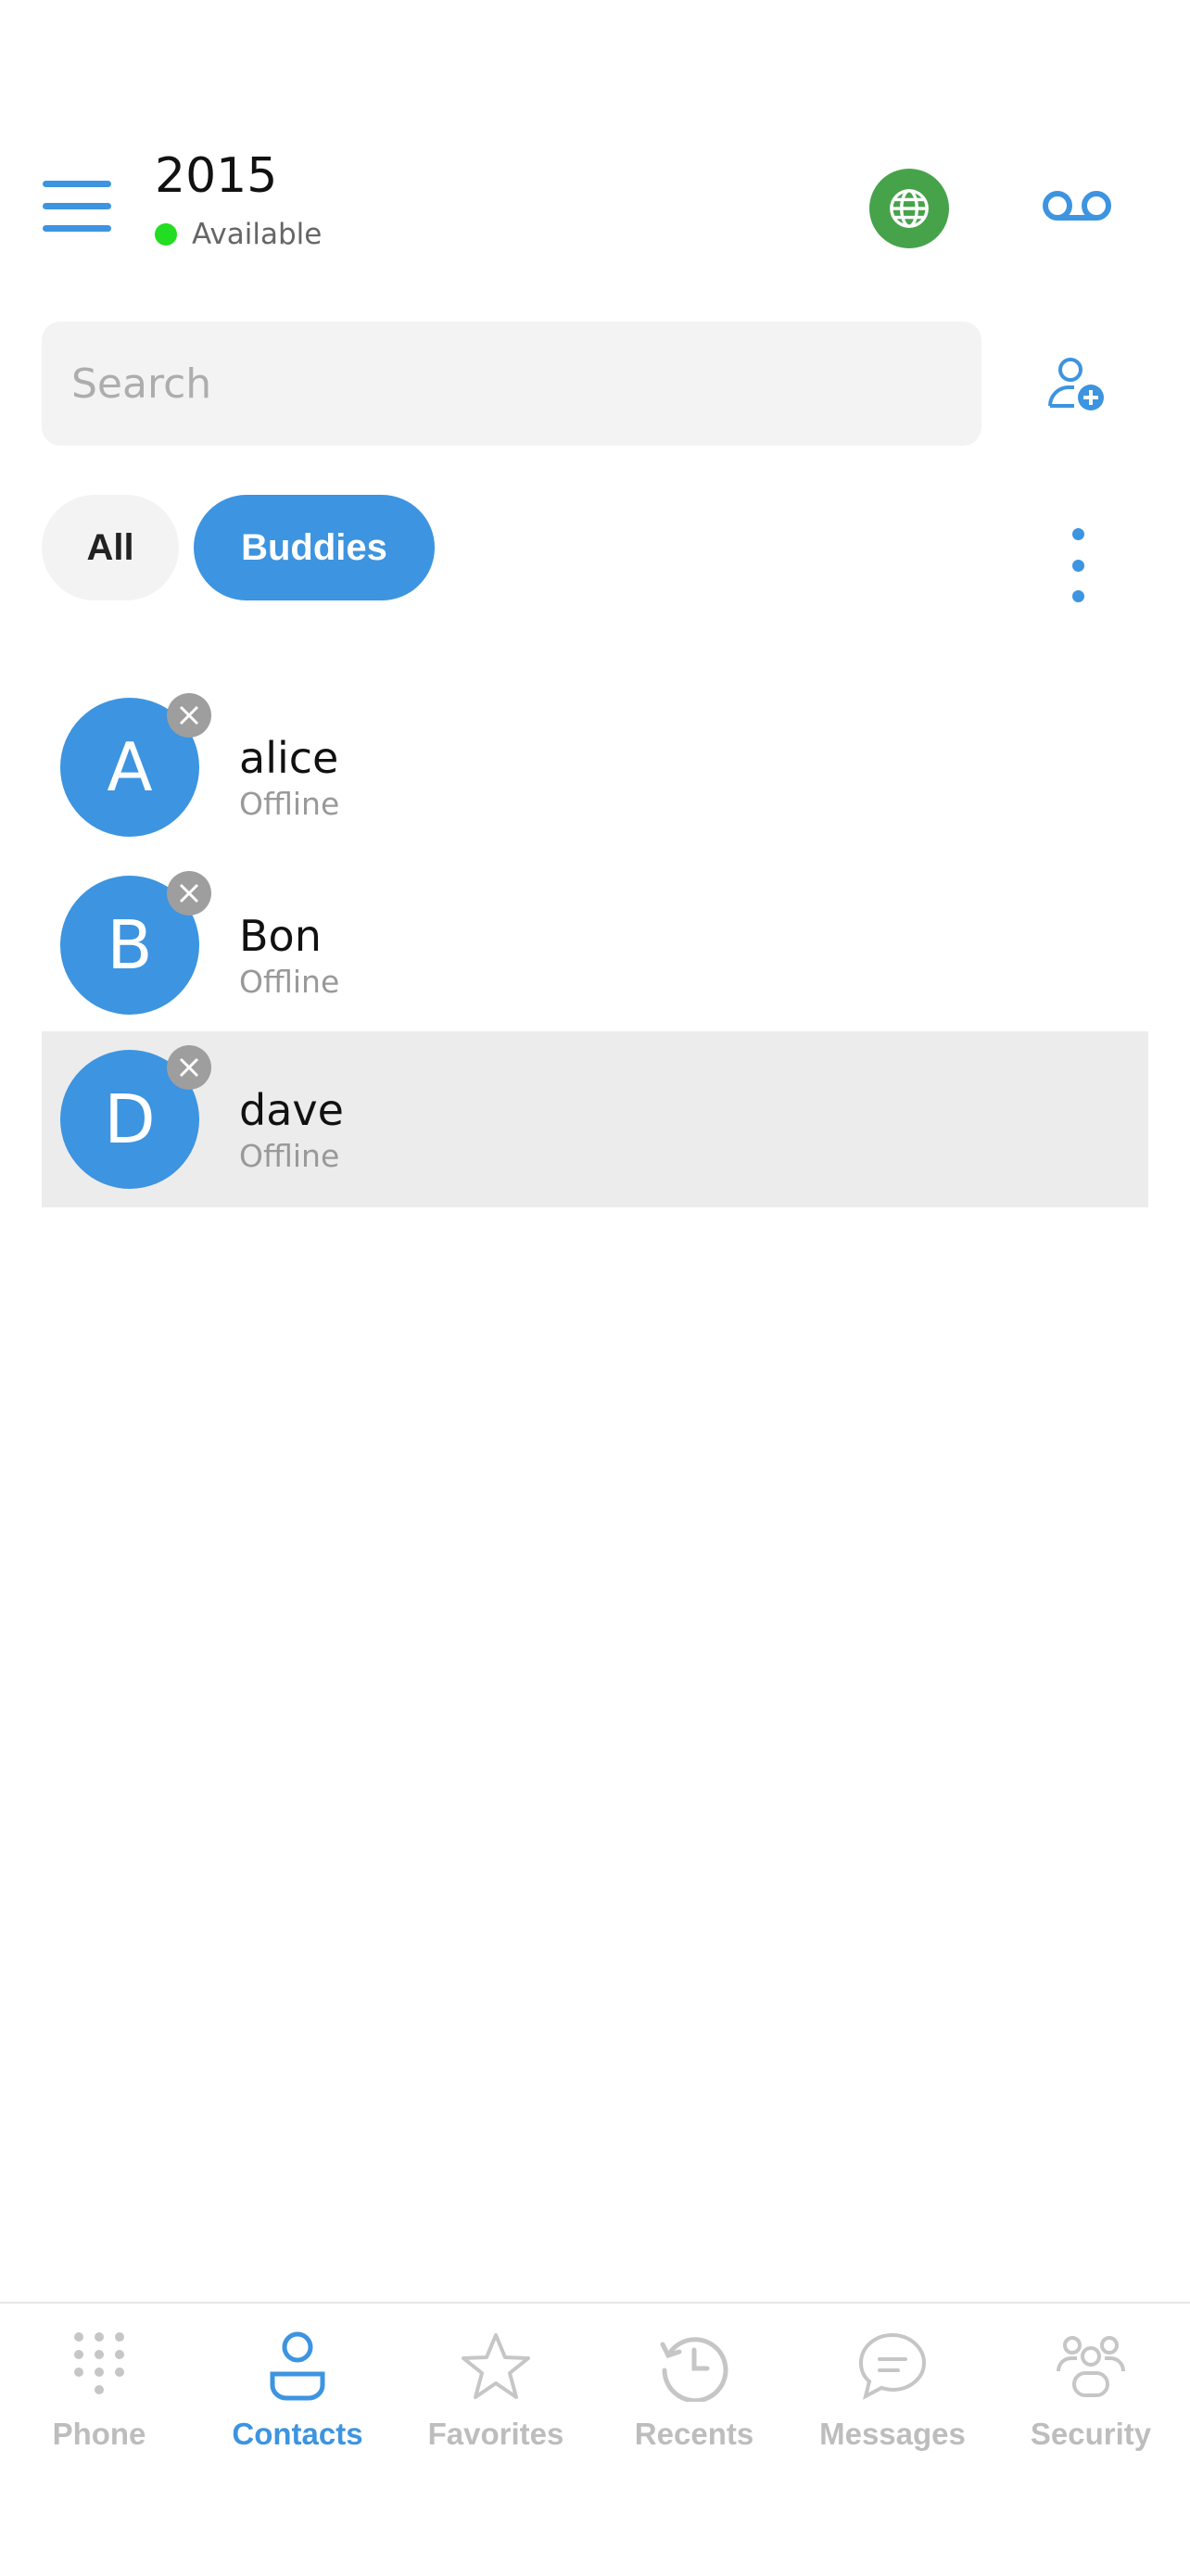 This screenshot has height=2576, width=1190. What do you see at coordinates (1091, 2366) in the screenshot?
I see `security-group-icon` at bounding box center [1091, 2366].